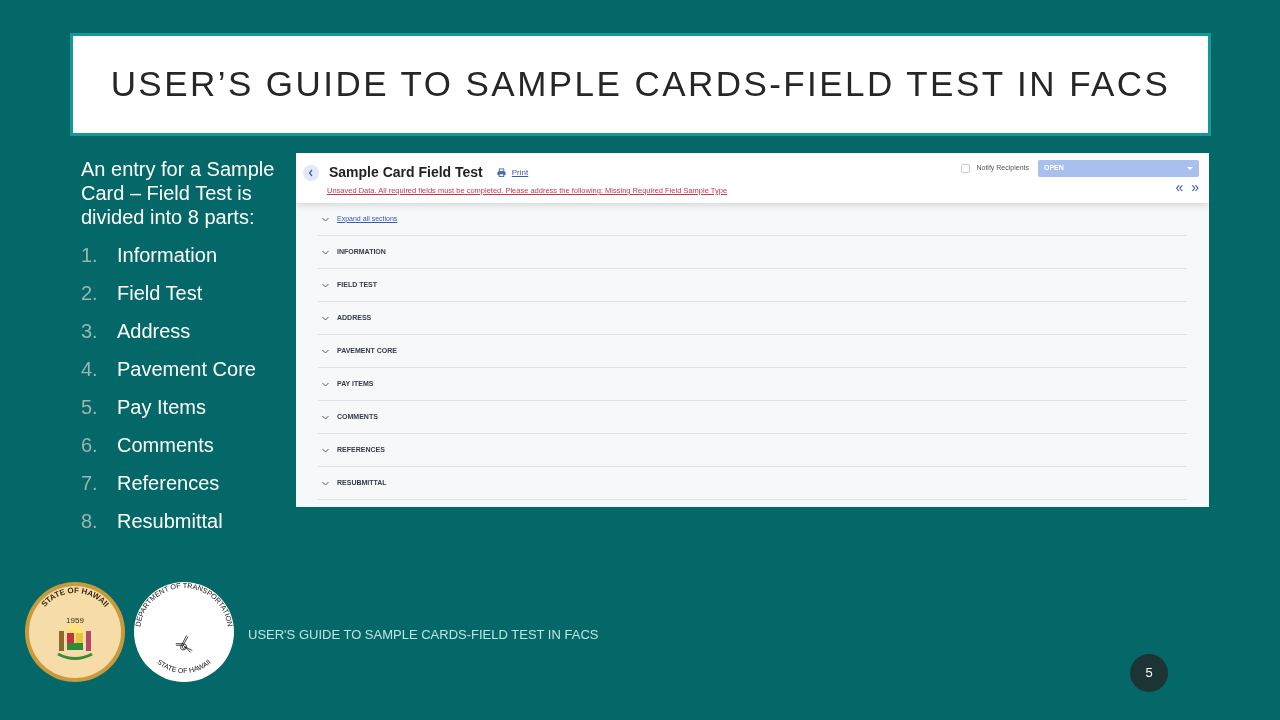 This screenshot has height=720, width=1280. Describe the element at coordinates (75, 620) in the screenshot. I see `seal-year: 1959` at that location.